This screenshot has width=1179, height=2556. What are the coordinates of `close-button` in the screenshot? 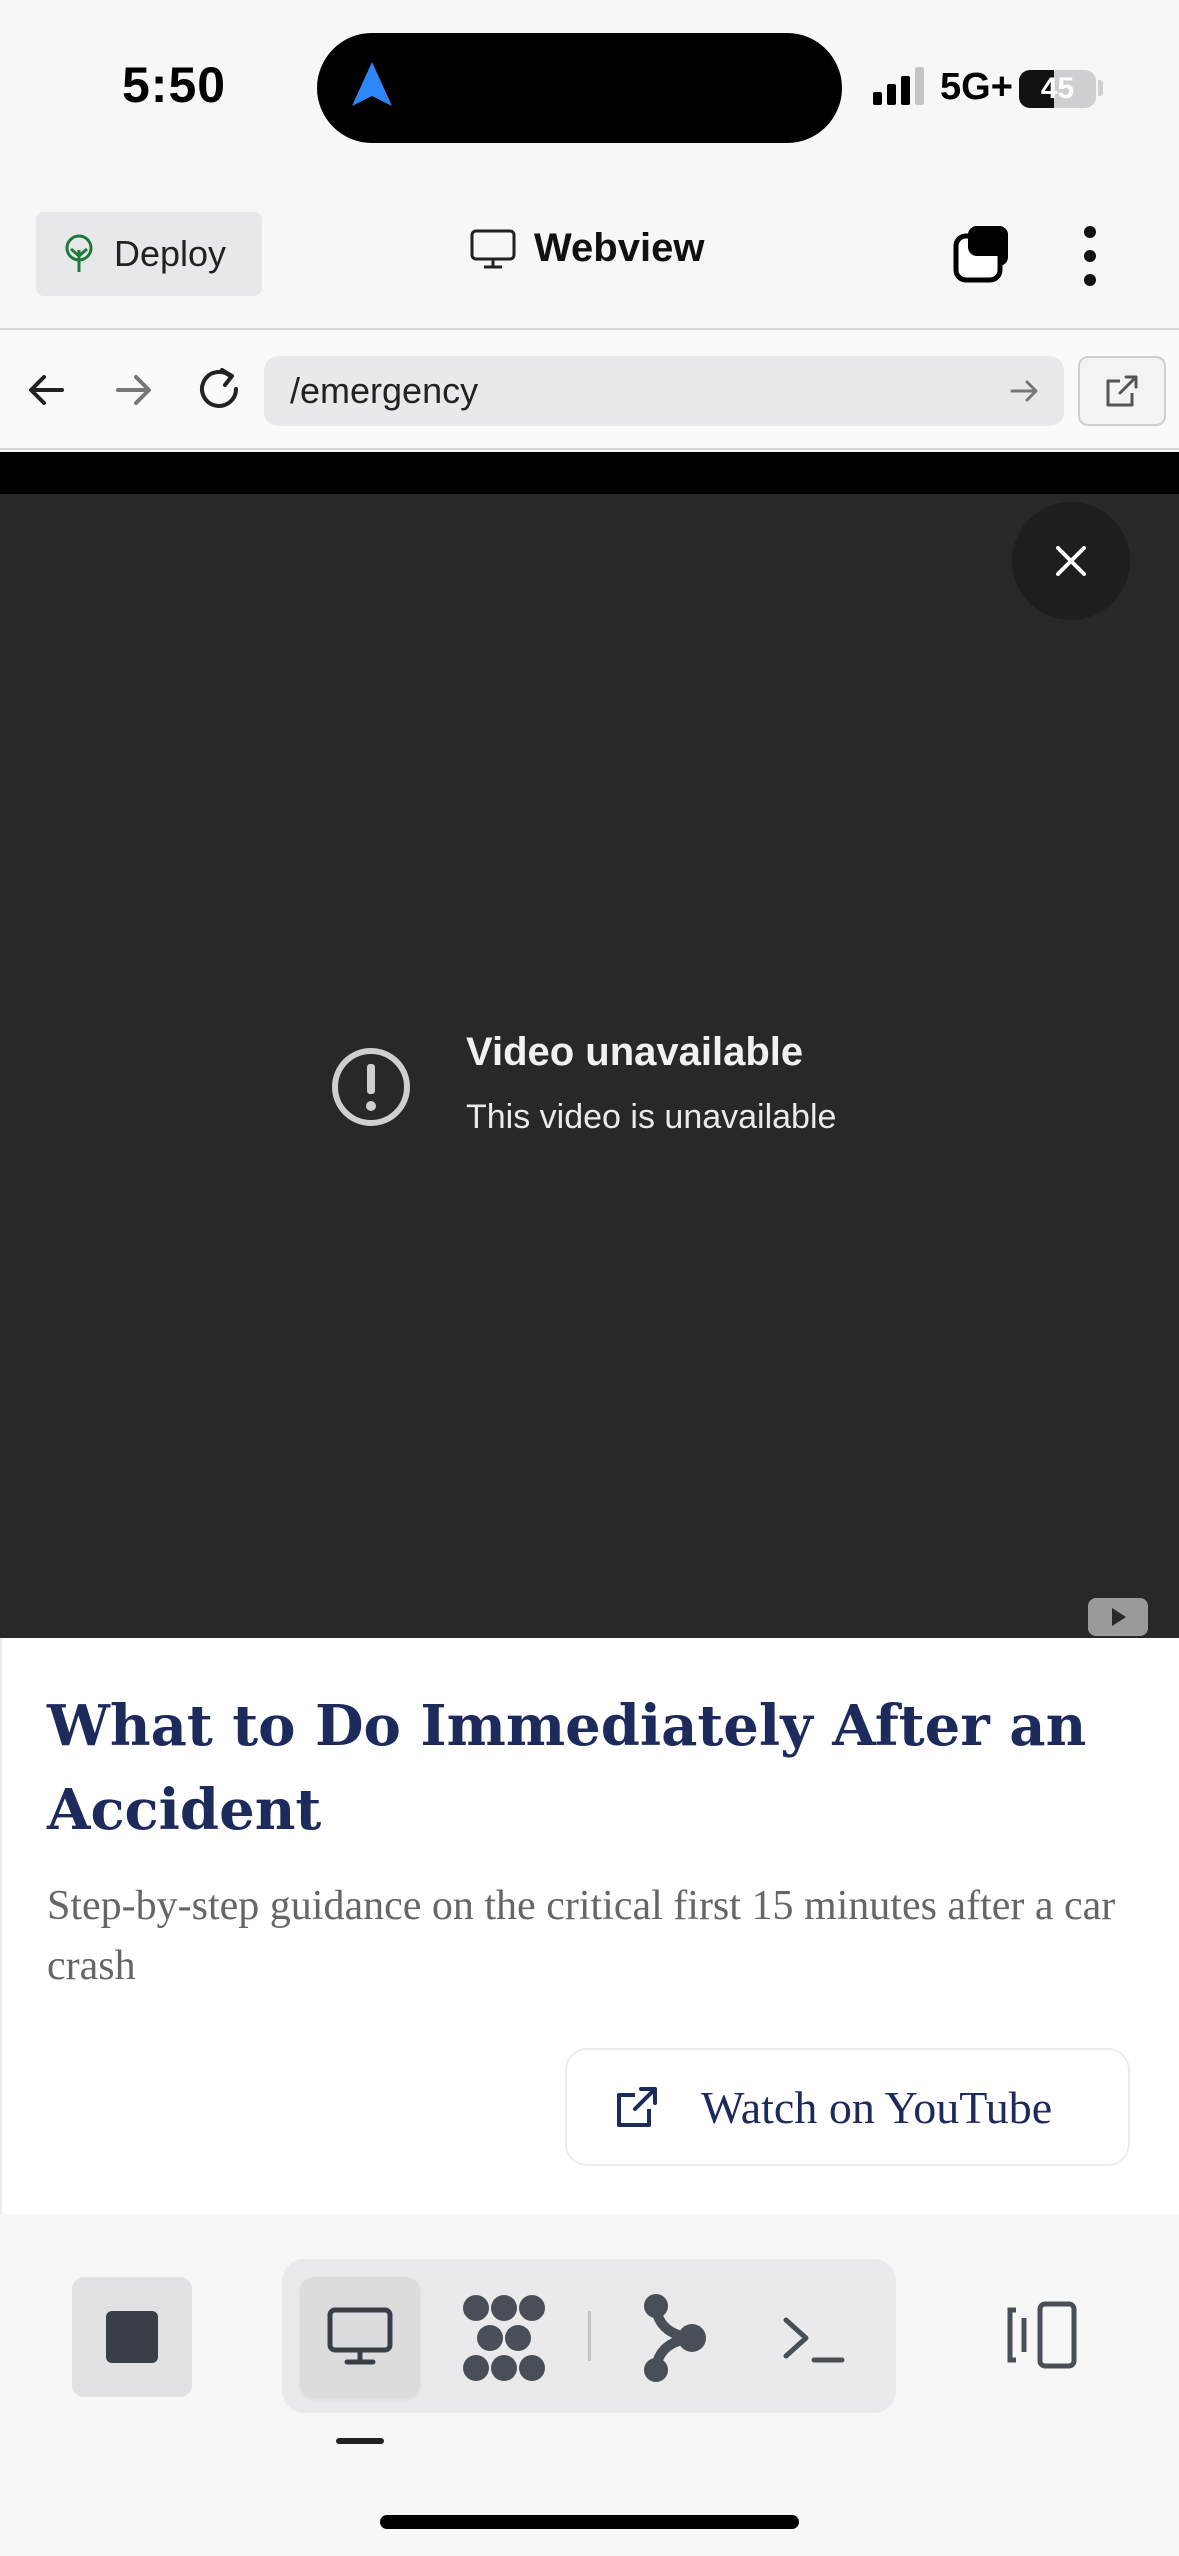 It's located at (1071, 561).